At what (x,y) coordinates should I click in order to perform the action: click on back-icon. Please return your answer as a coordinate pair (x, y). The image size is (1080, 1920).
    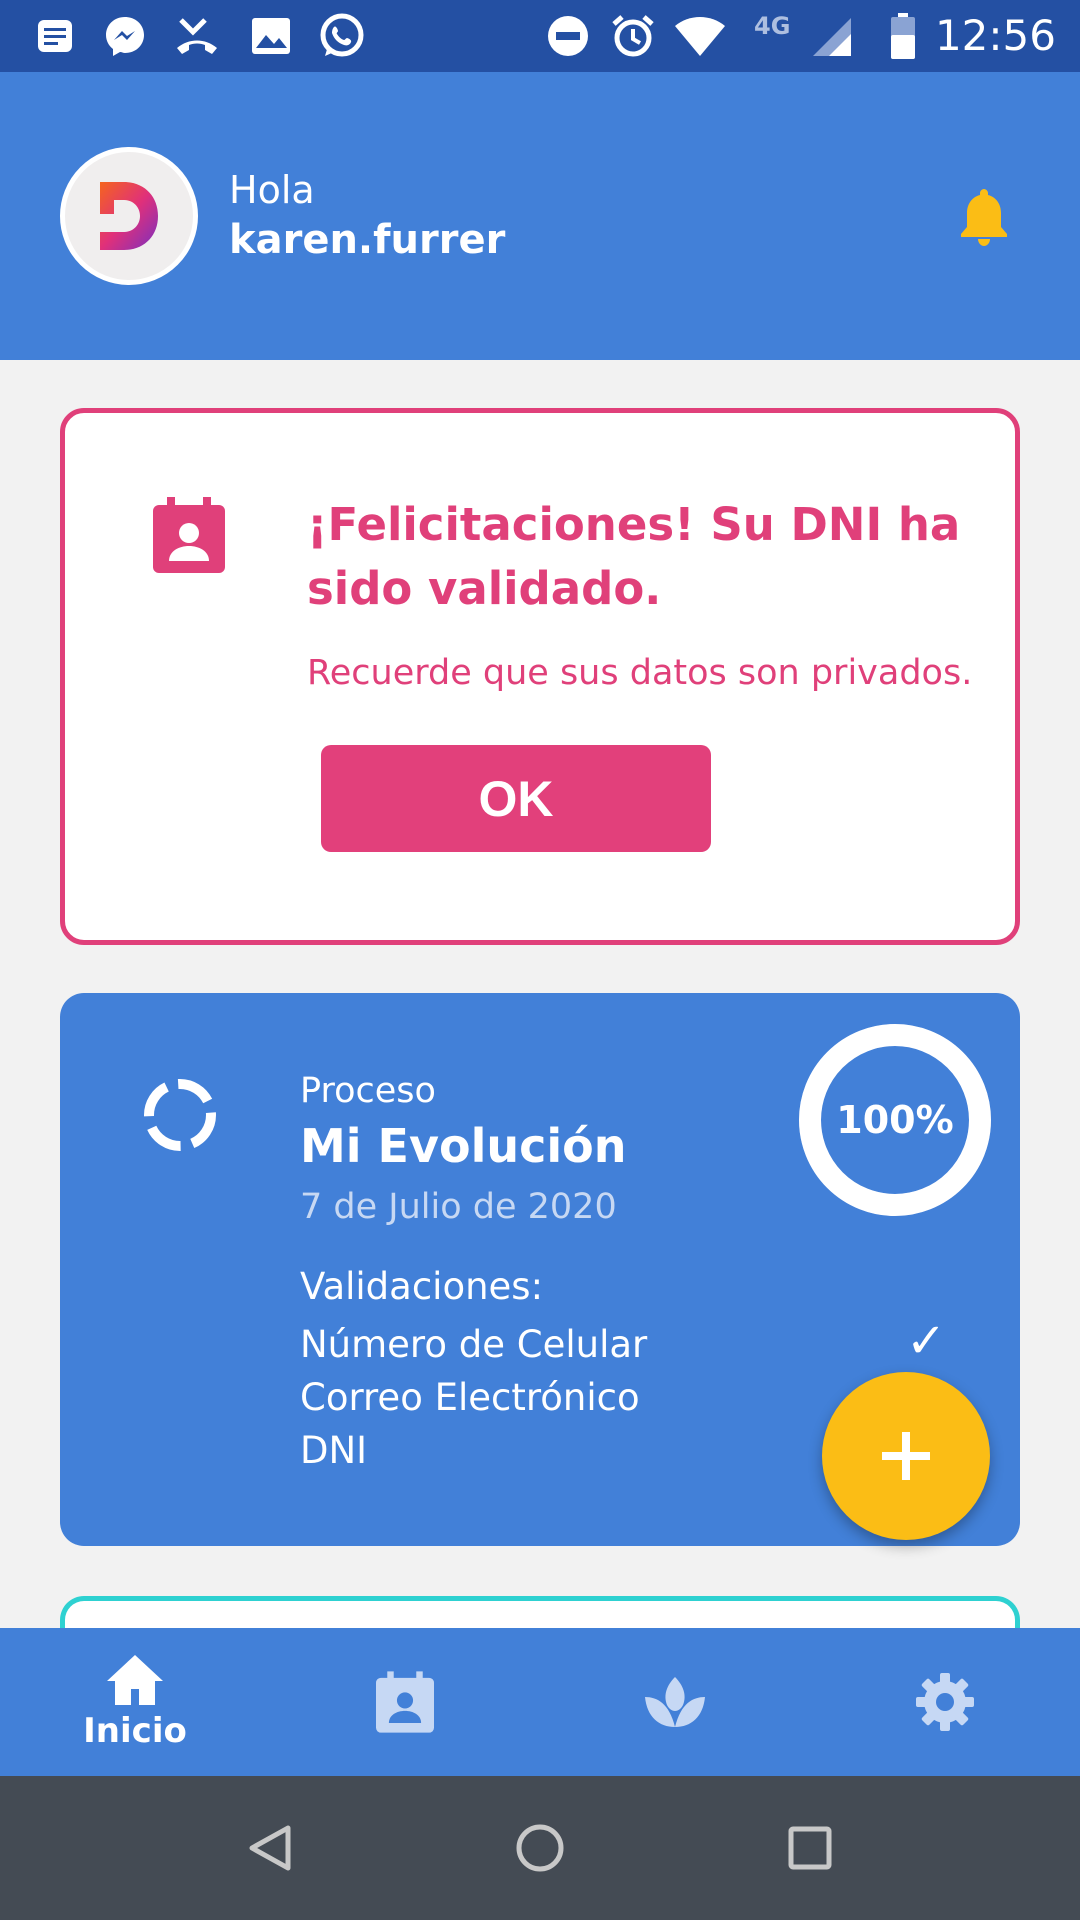
    Looking at the image, I should click on (270, 1848).